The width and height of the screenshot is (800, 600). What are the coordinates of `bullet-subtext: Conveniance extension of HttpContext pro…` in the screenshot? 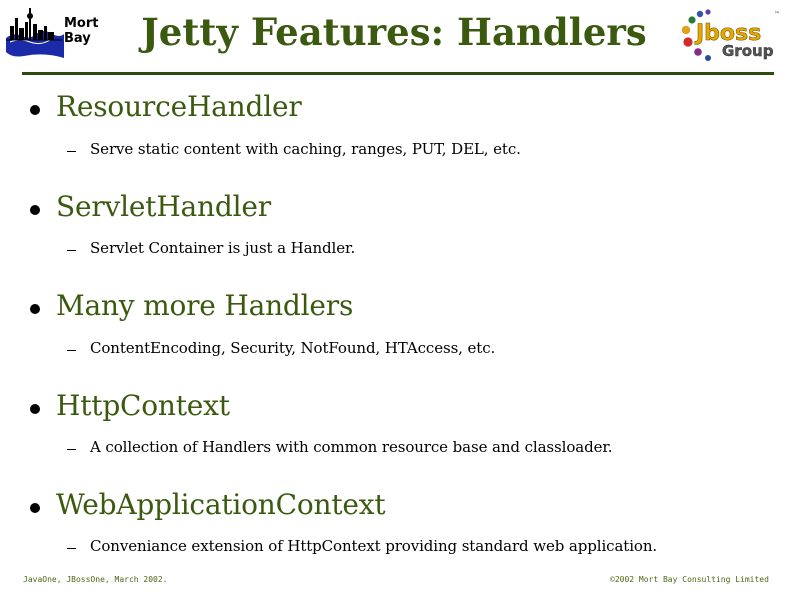 It's located at (374, 546).